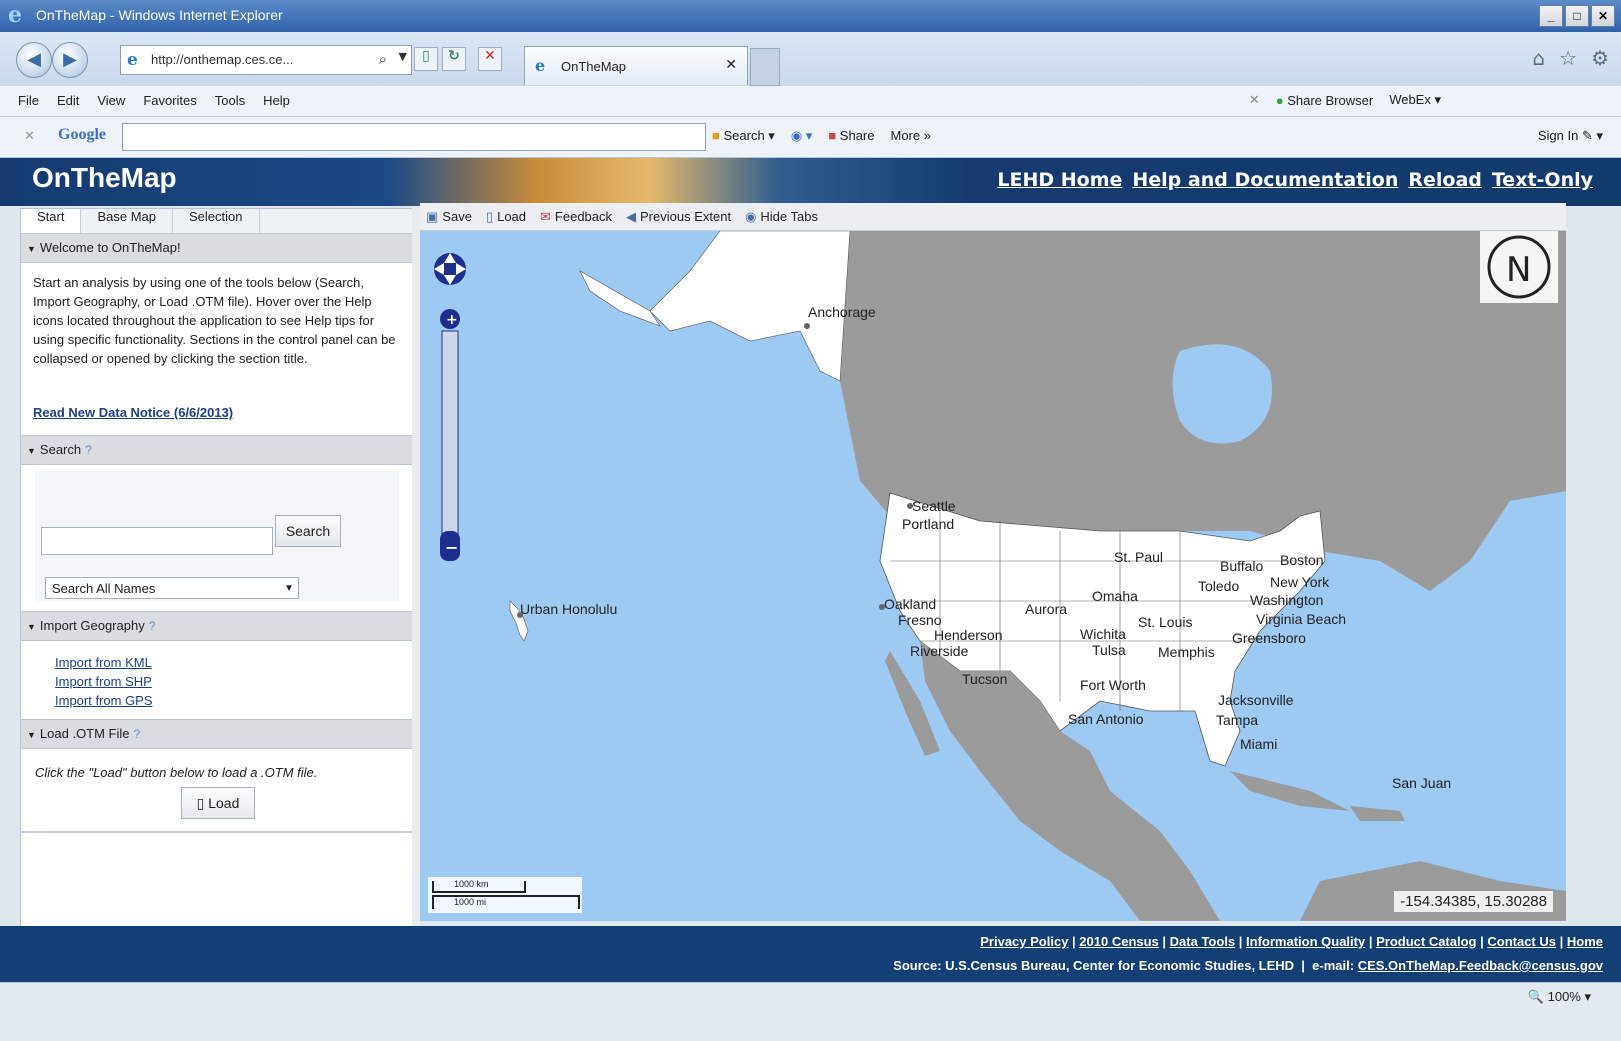 The width and height of the screenshot is (1621, 1041). Describe the element at coordinates (842, 312) in the screenshot. I see `city-anchorage: Anchorage` at that location.